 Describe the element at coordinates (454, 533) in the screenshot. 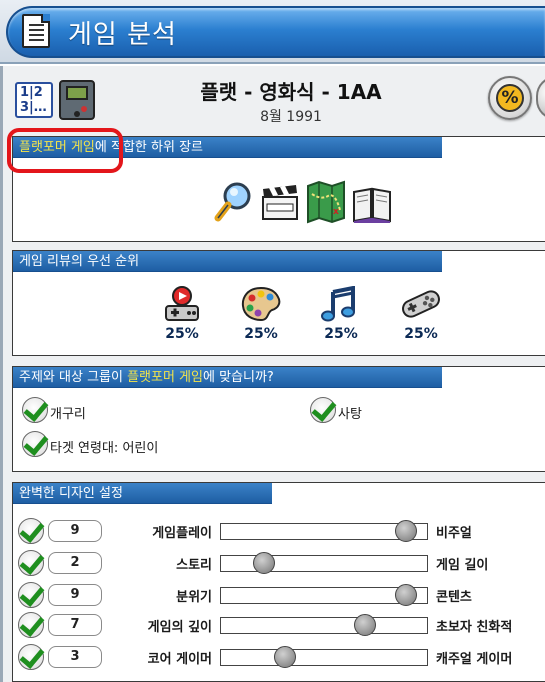

I see `slider-right-label: 비주얼` at that location.